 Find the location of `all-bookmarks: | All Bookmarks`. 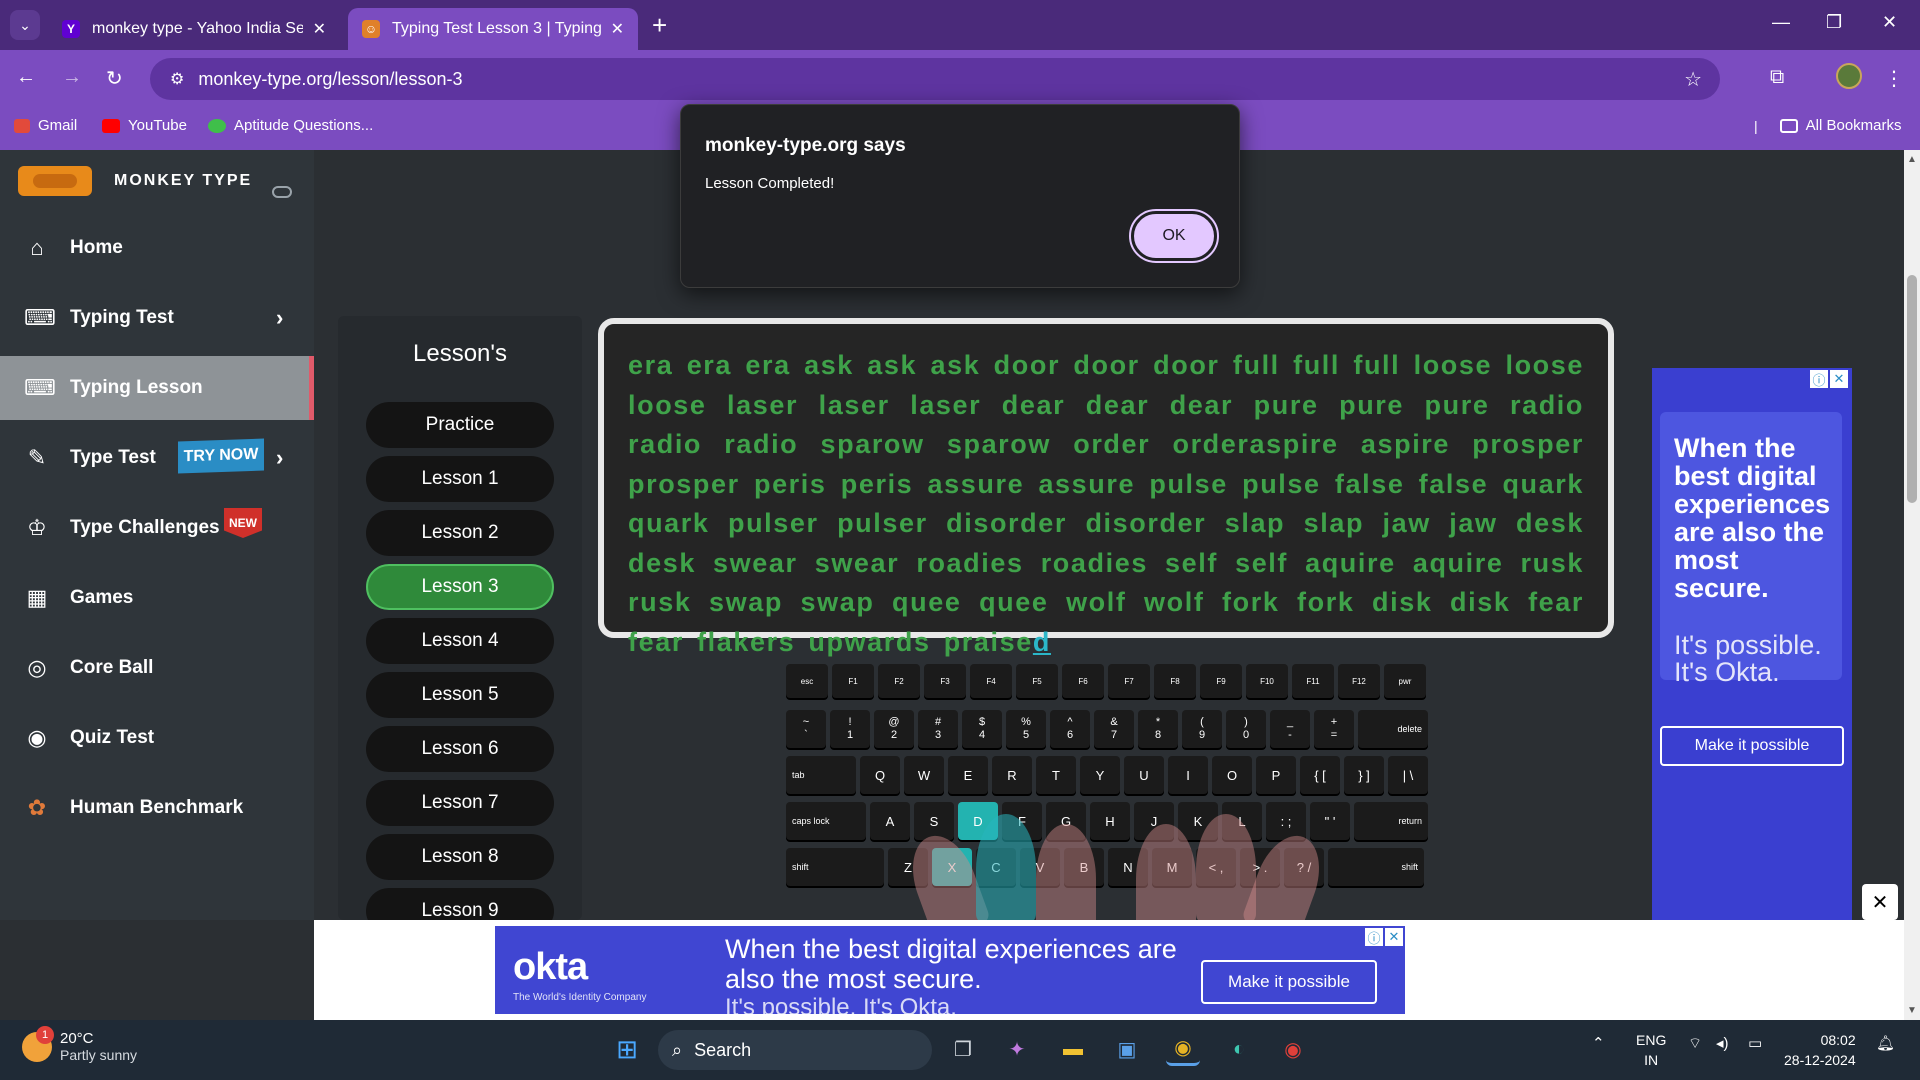

all-bookmarks: | All Bookmarks is located at coordinates (1828, 125).